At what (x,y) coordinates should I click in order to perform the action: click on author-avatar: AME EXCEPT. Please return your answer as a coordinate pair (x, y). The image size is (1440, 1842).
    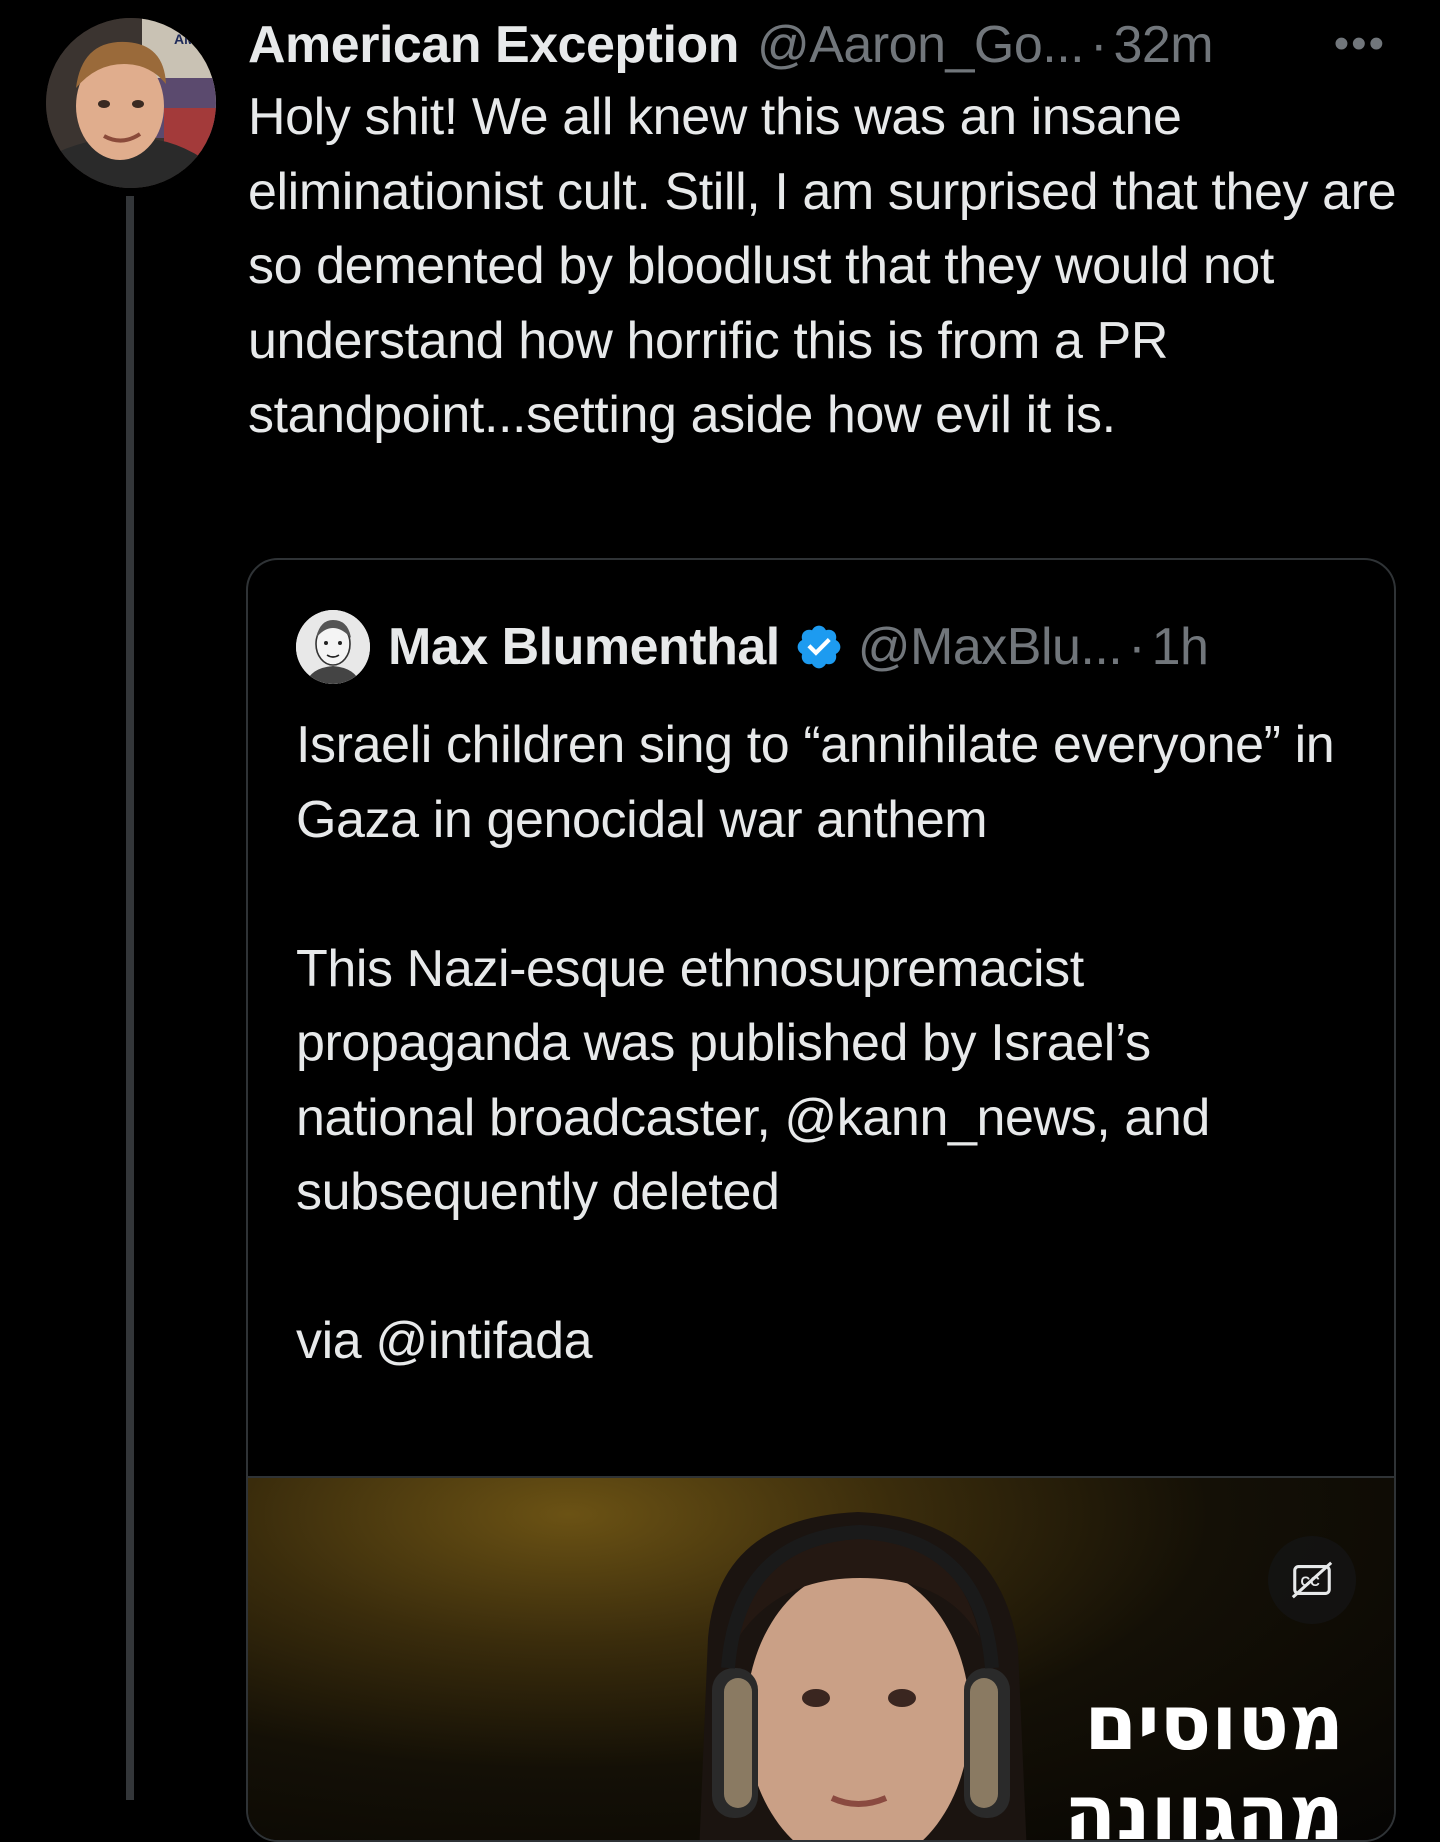
    Looking at the image, I should click on (131, 103).